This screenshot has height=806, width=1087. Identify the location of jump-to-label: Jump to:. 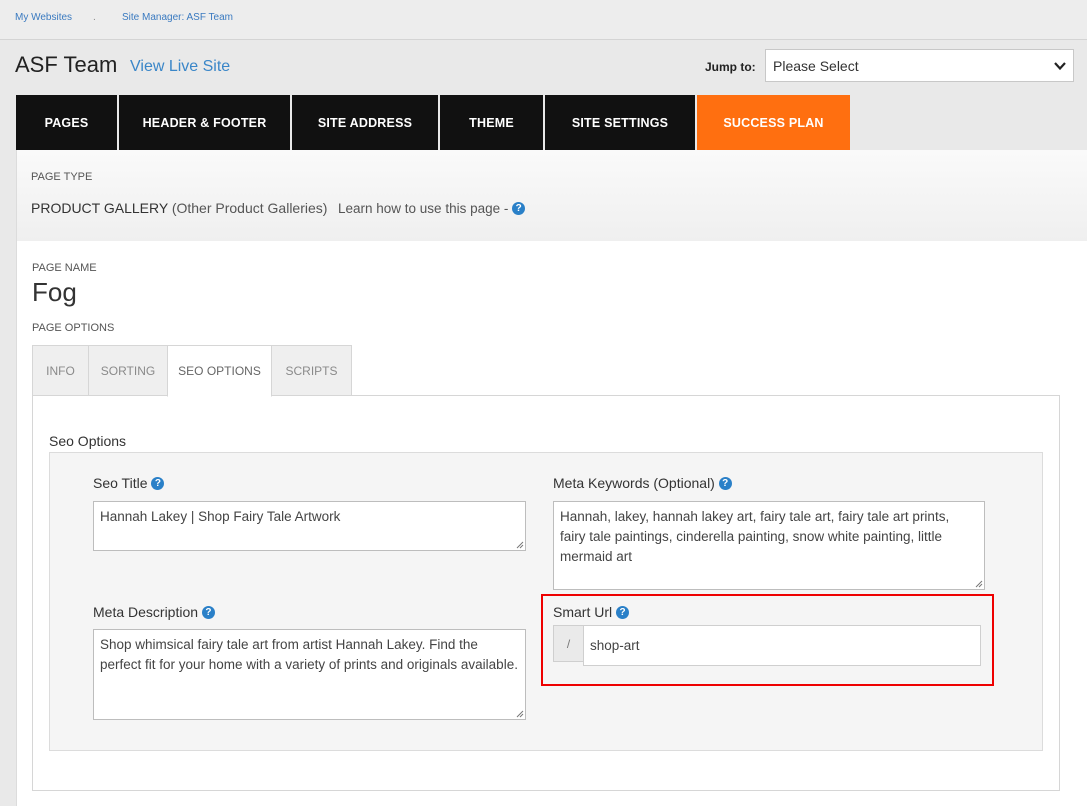
(730, 67).